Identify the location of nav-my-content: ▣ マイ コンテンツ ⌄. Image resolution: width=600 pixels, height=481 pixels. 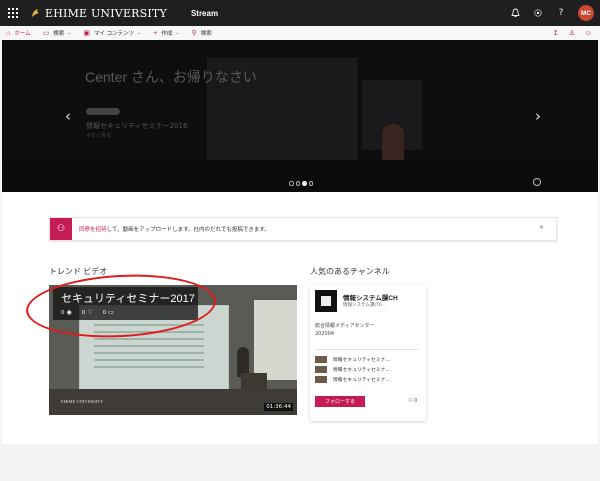
(112, 33).